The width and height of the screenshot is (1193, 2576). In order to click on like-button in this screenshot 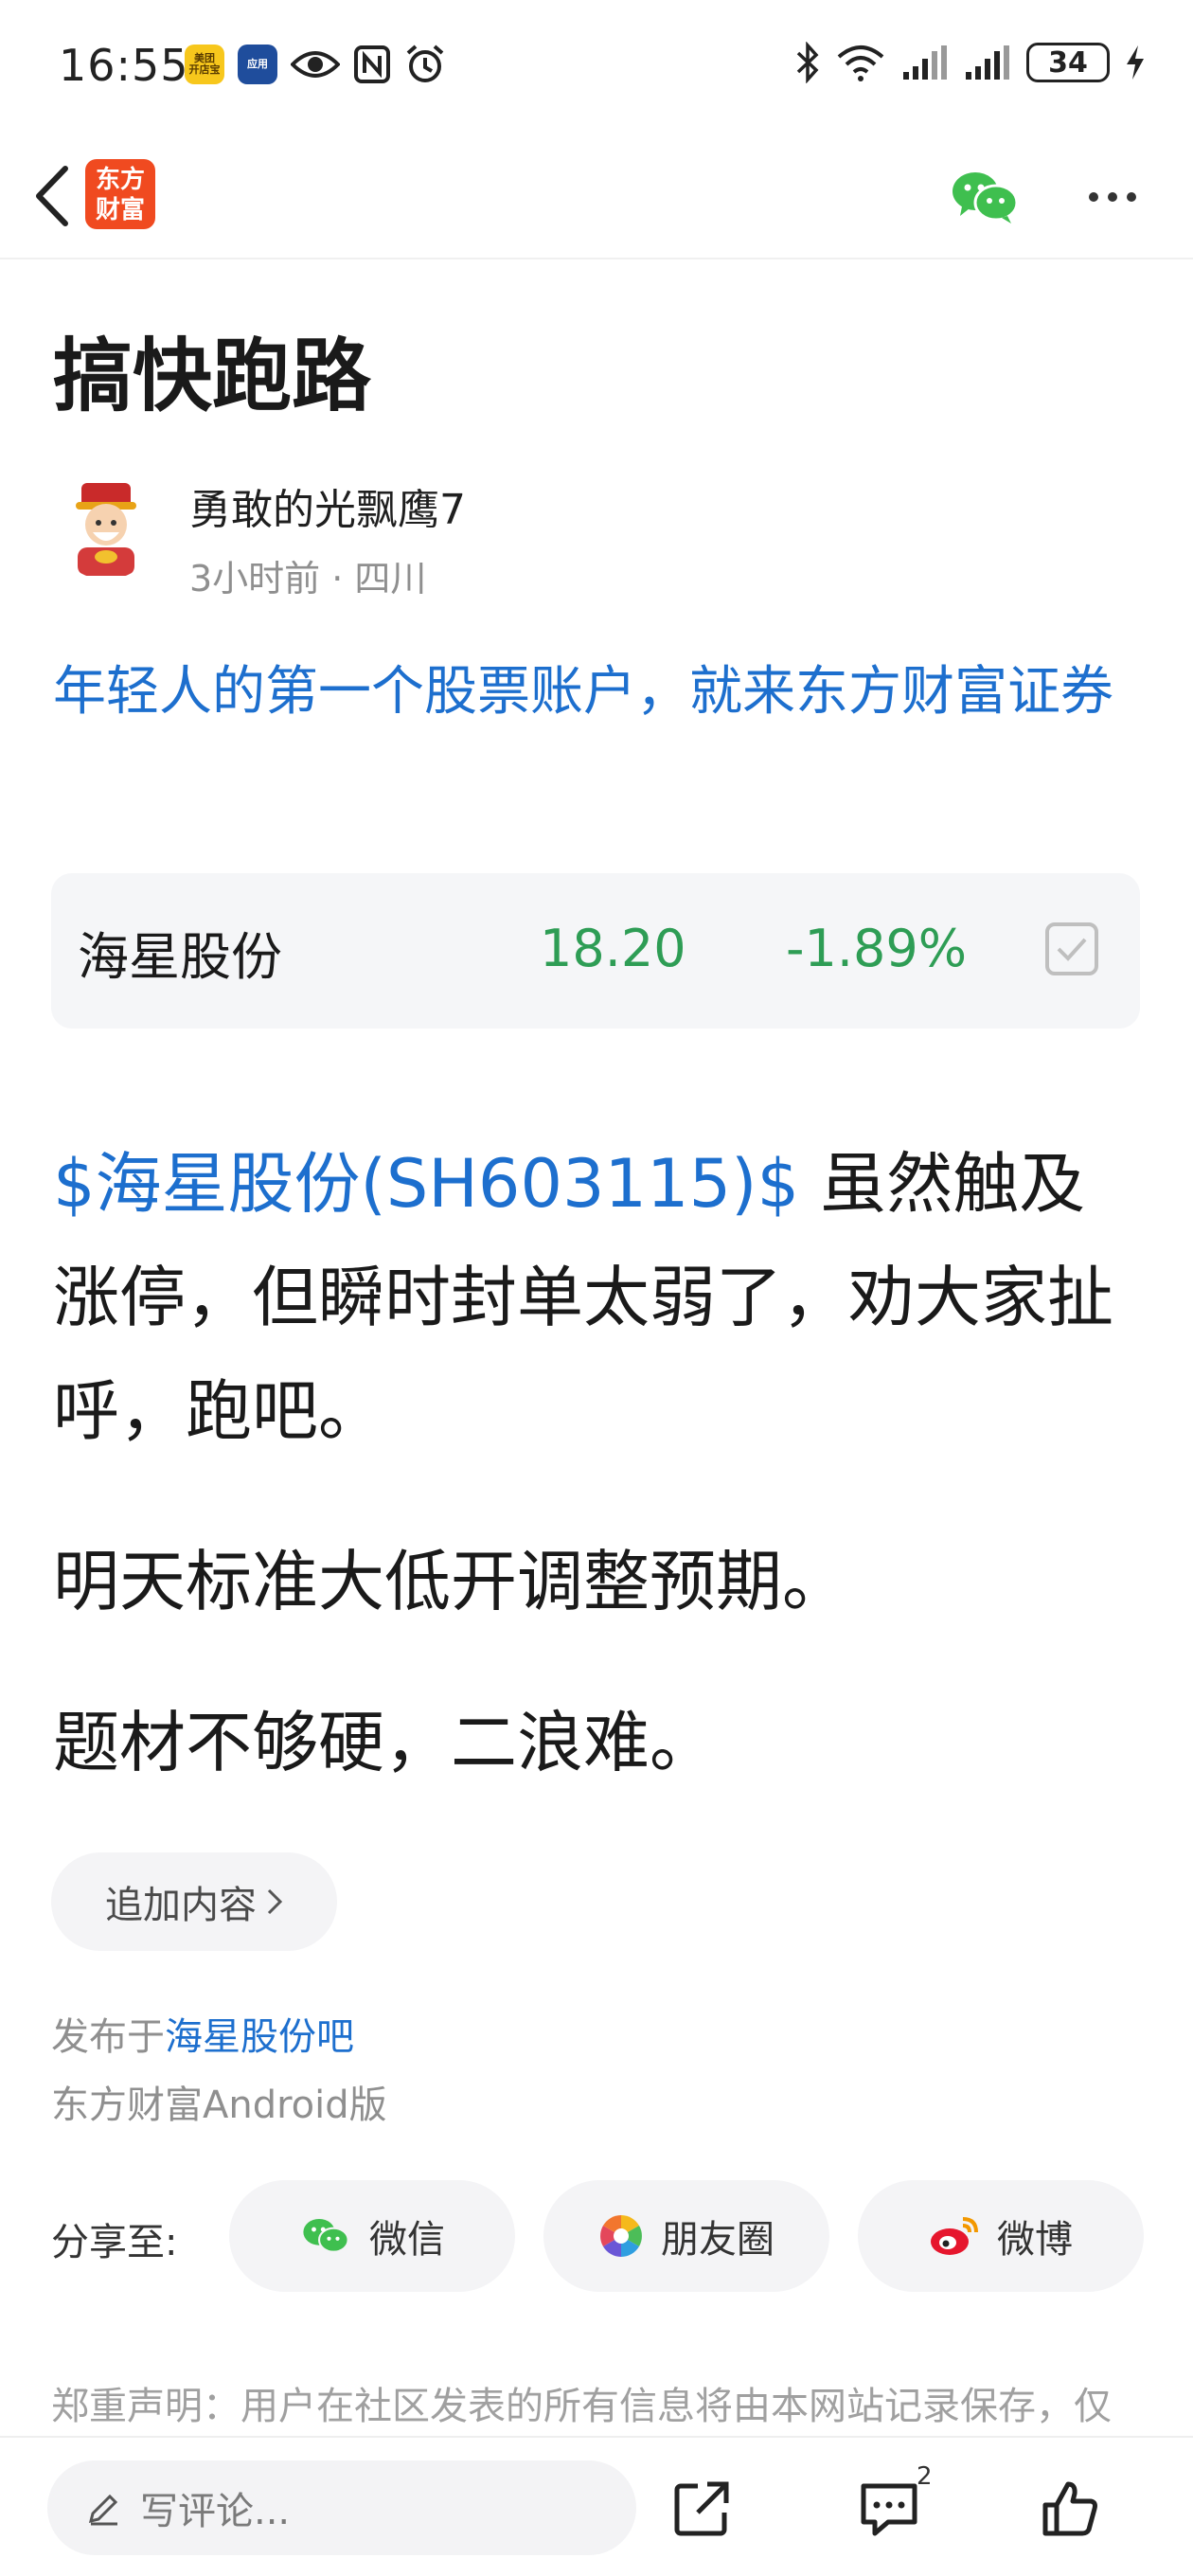, I will do `click(1070, 2508)`.